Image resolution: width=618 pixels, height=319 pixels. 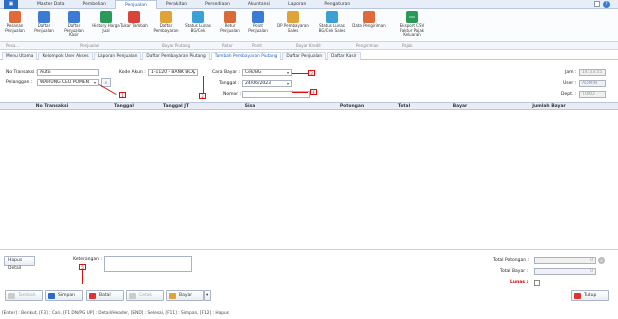 I want to click on bayar-button: Bayar, so click(x=185, y=295).